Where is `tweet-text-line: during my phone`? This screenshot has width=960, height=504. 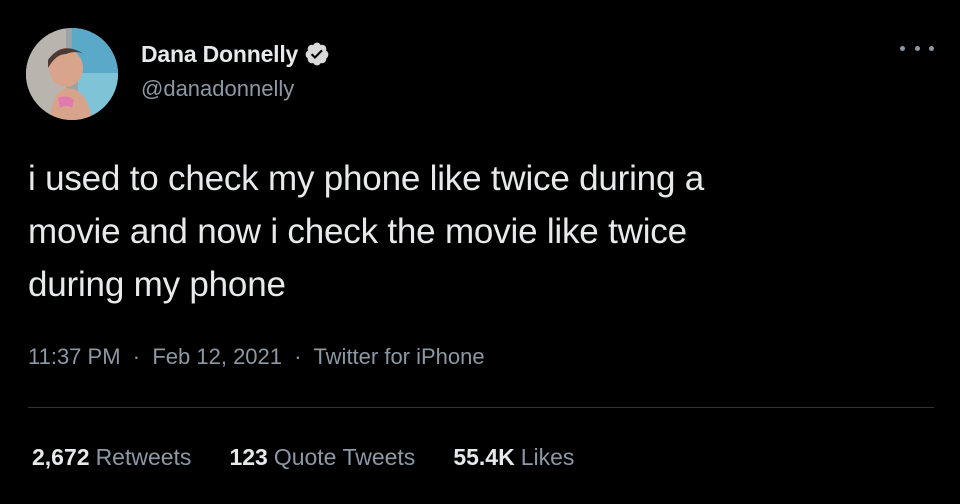
tweet-text-line: during my phone is located at coordinates (157, 284).